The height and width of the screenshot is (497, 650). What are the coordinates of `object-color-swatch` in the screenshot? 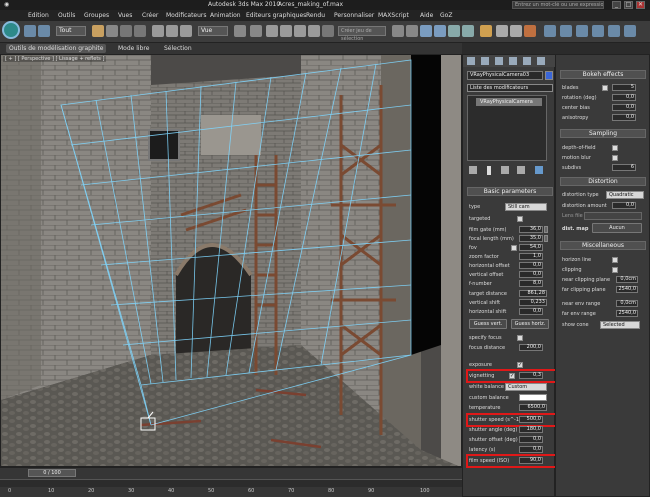 It's located at (549, 75).